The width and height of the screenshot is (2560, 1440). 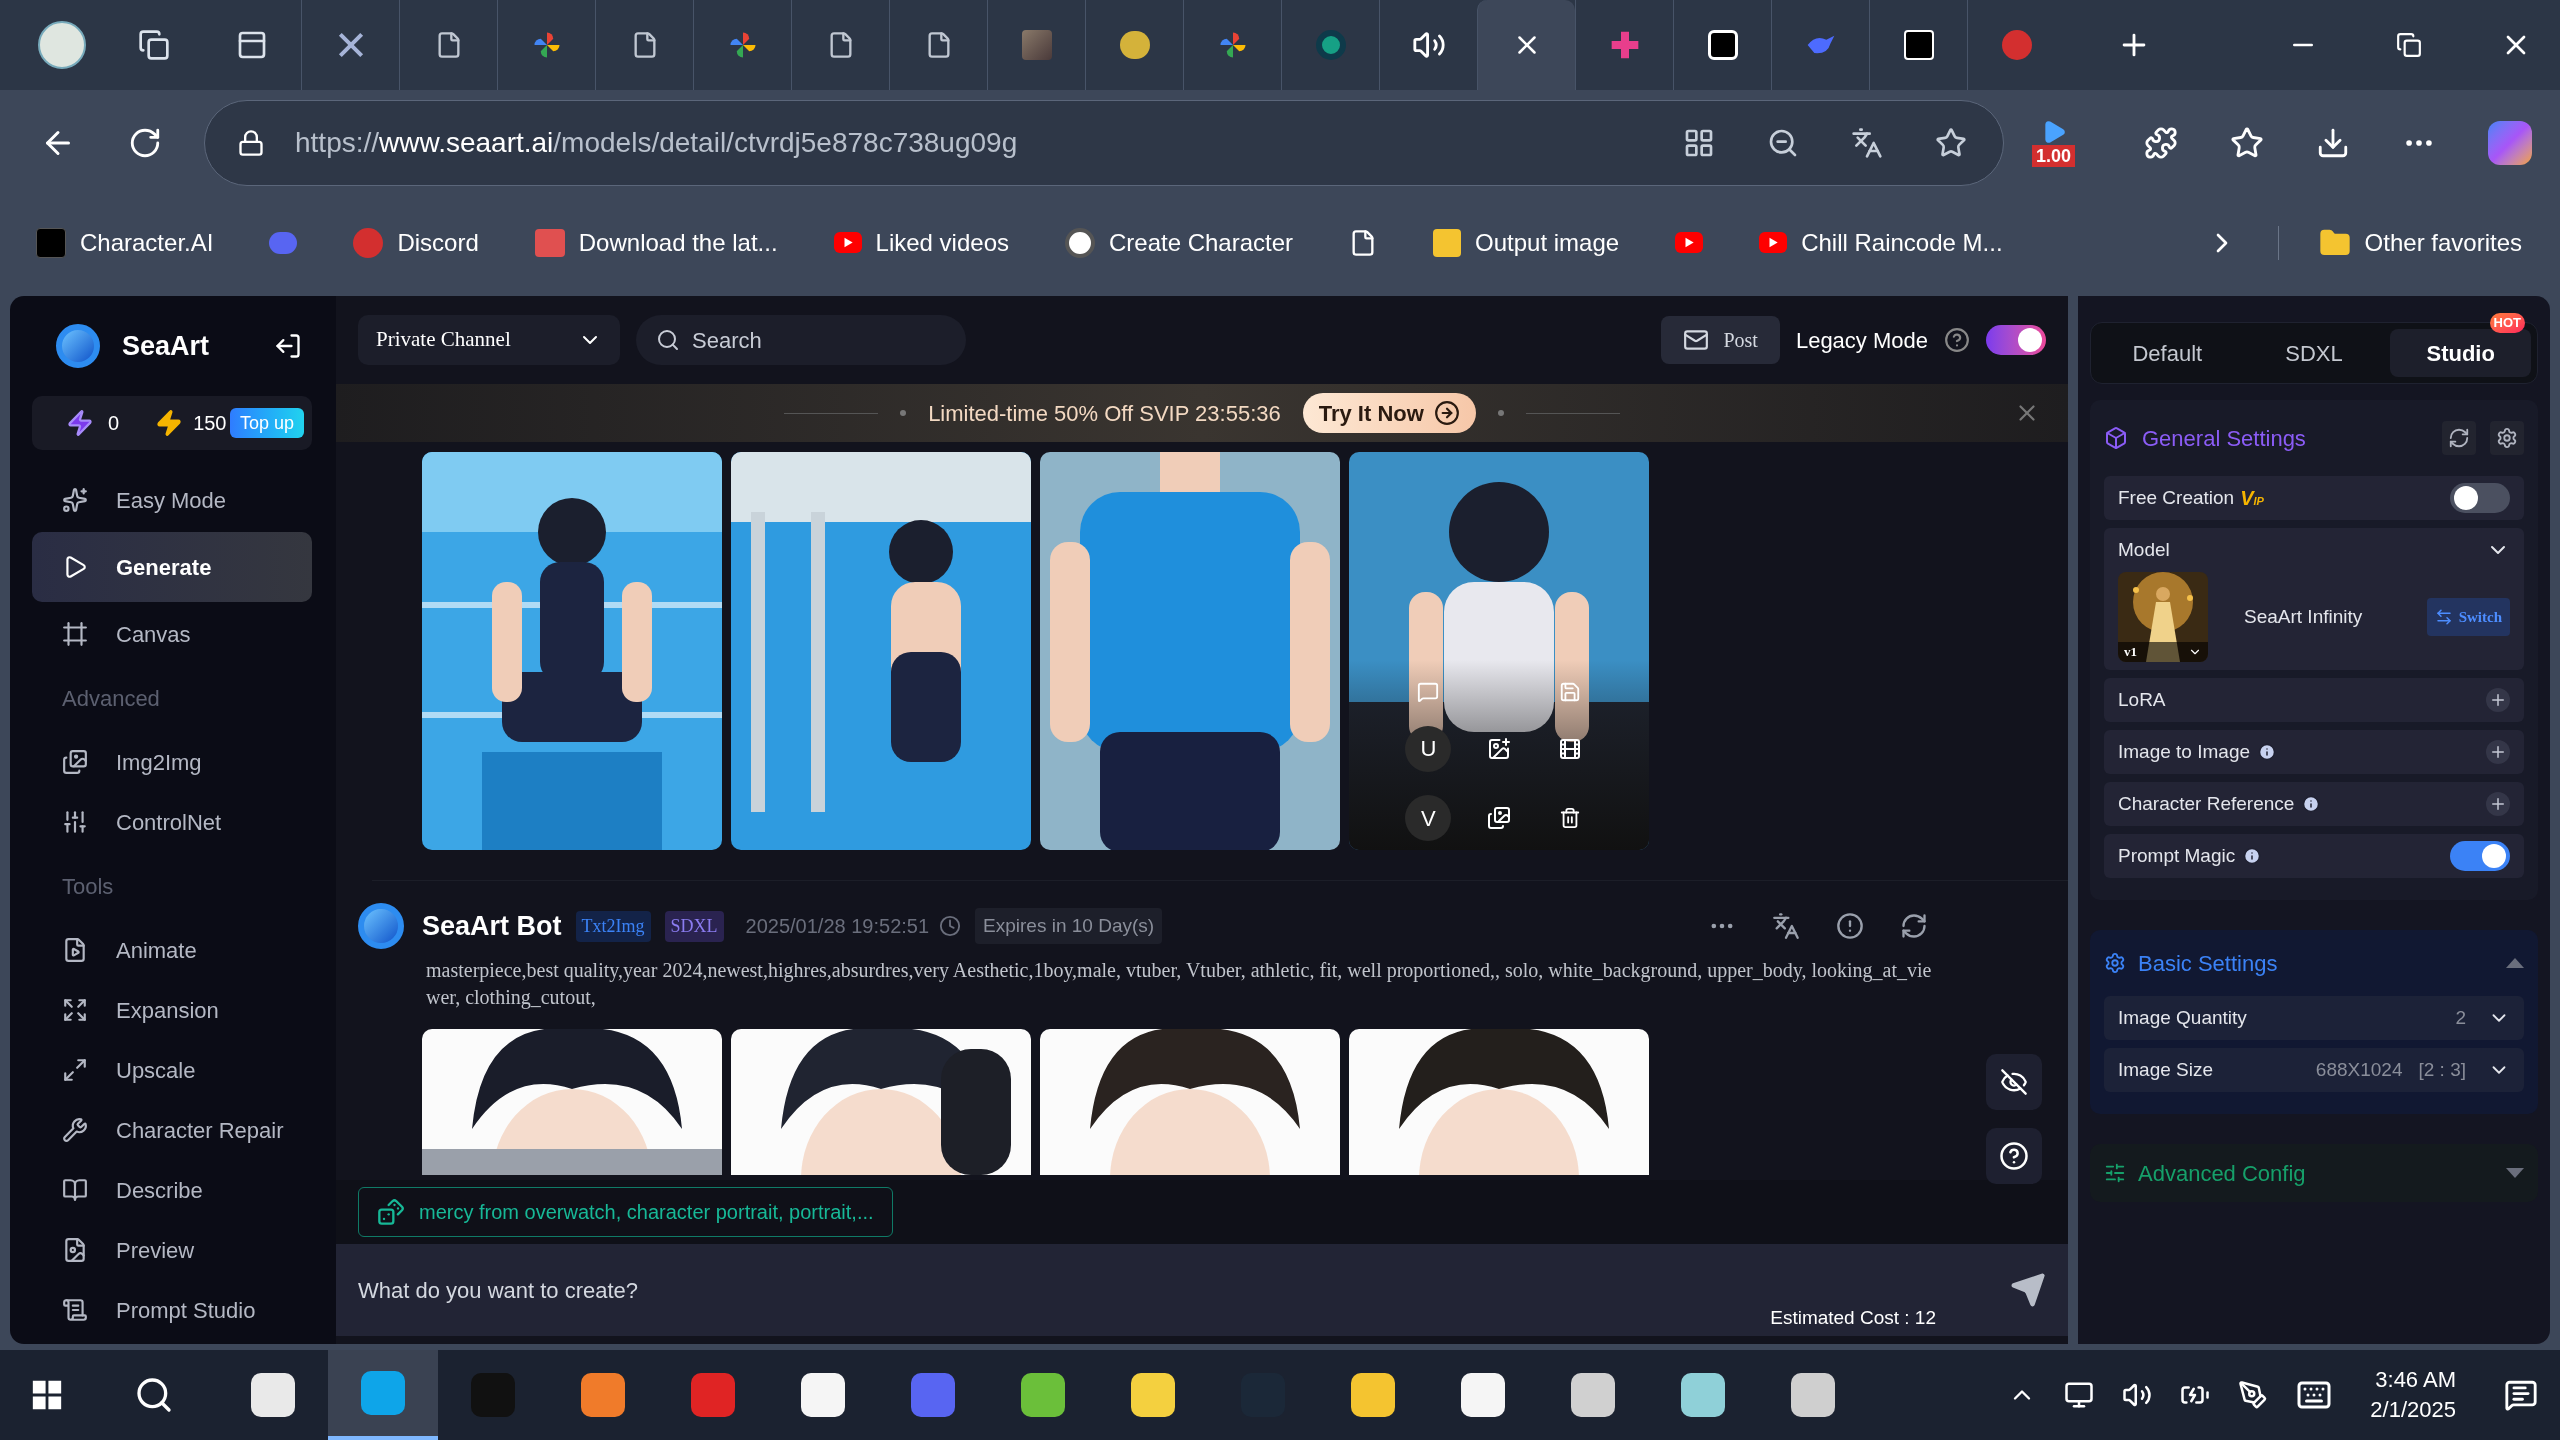 What do you see at coordinates (1720, 340) in the screenshot?
I see `post-button: Post` at bounding box center [1720, 340].